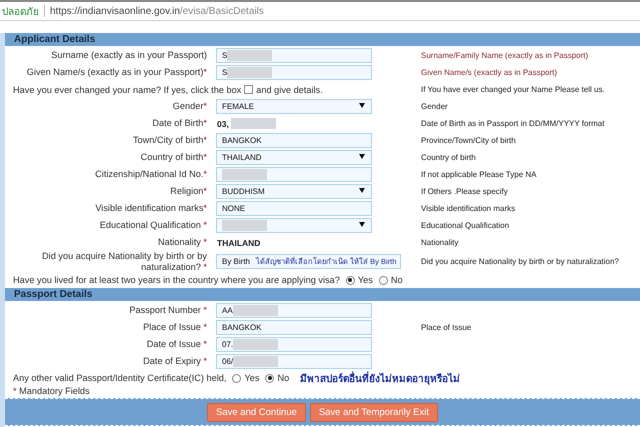  Describe the element at coordinates (465, 225) in the screenshot. I see `help-text: Educational Qualification` at that location.